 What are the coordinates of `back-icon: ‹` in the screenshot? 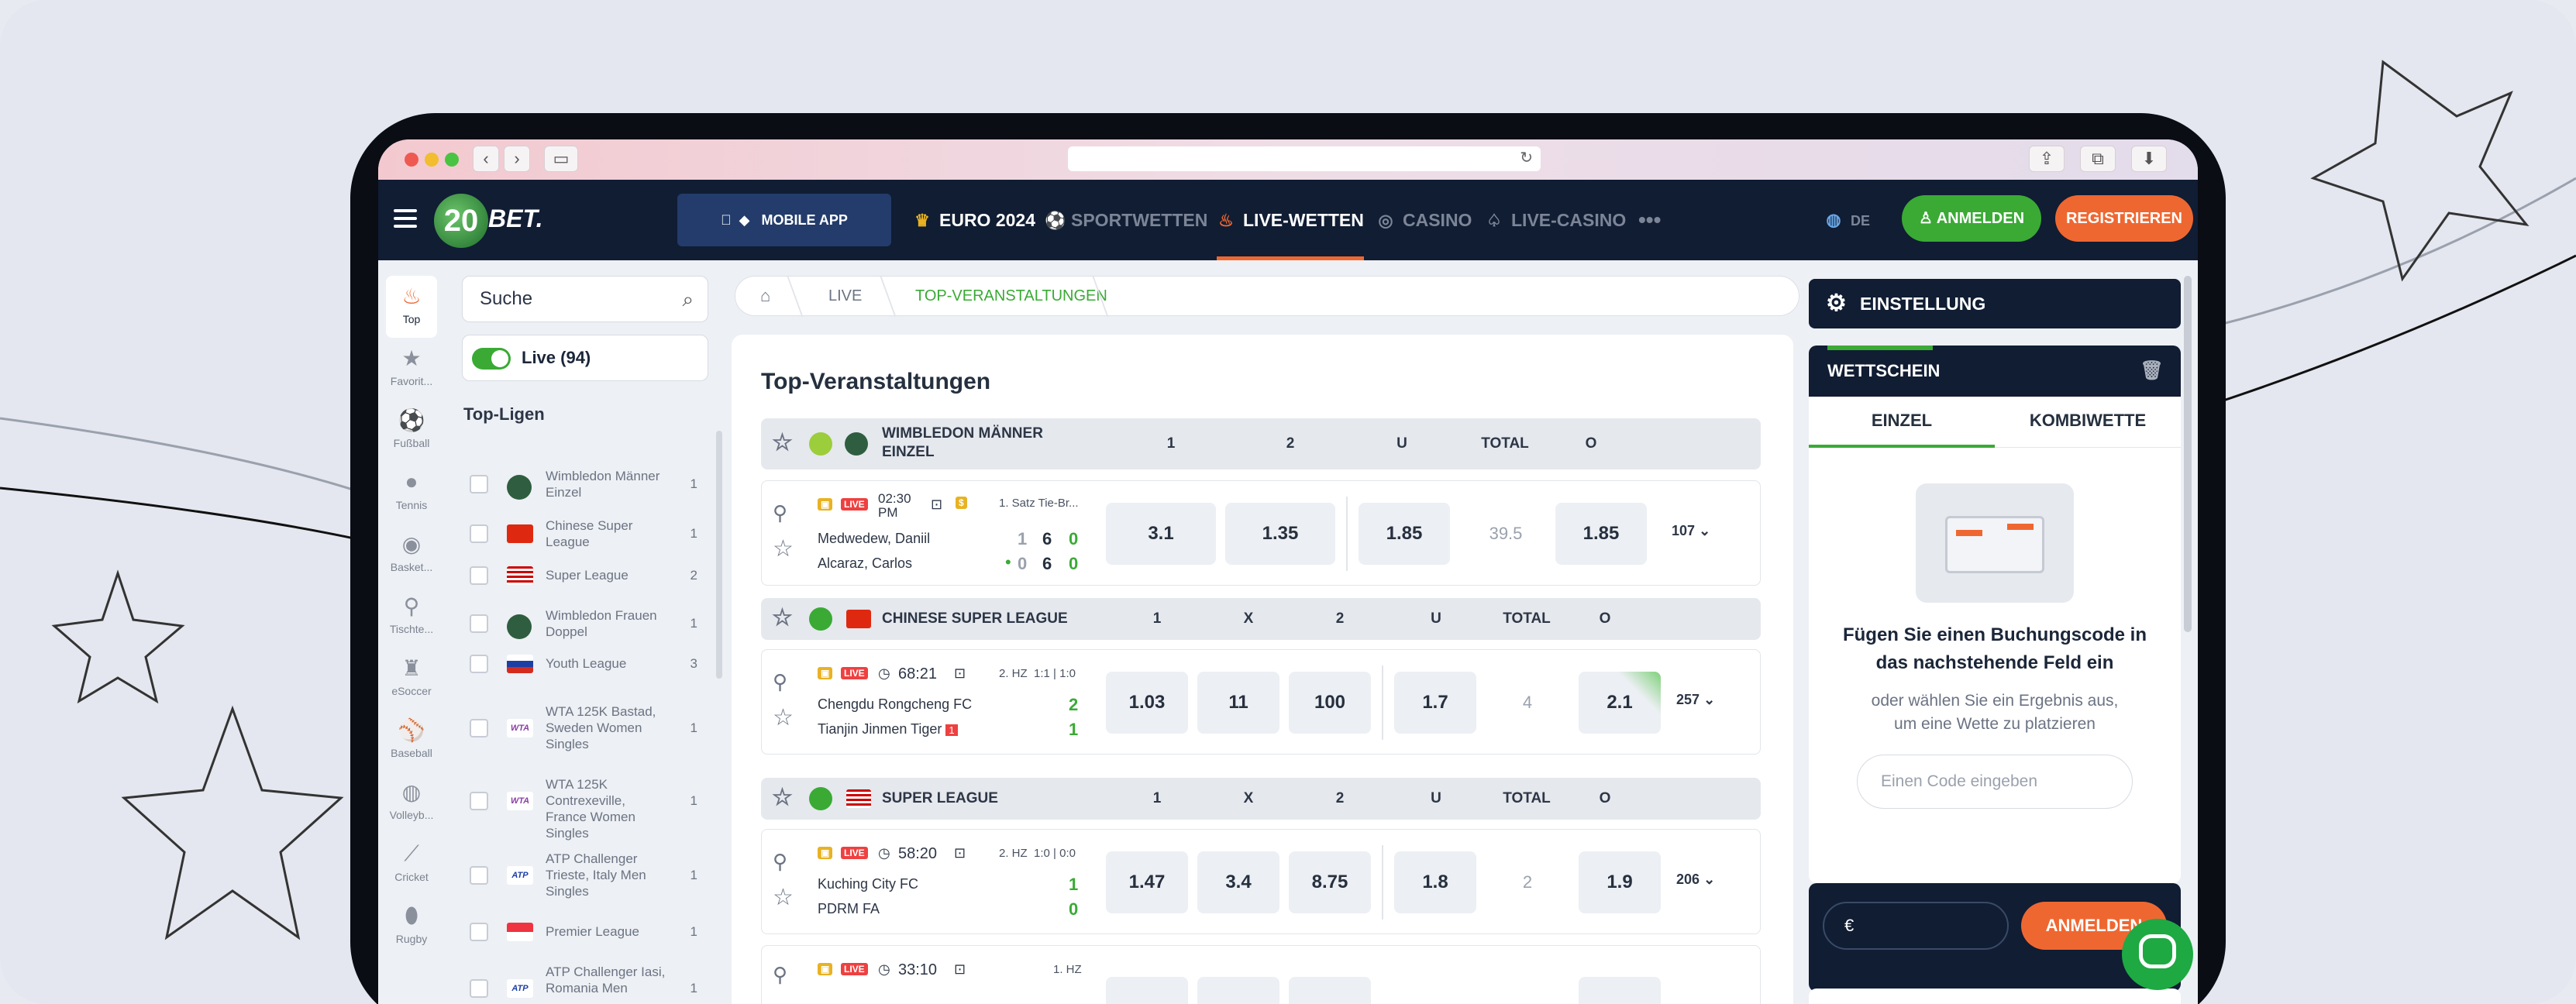 It's located at (486, 159).